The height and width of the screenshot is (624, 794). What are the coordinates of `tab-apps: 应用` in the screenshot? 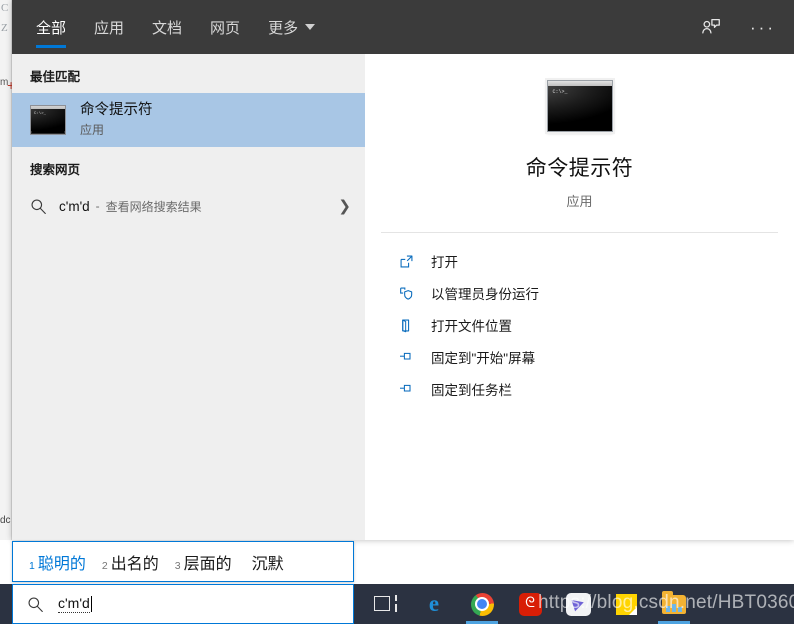 It's located at (109, 27).